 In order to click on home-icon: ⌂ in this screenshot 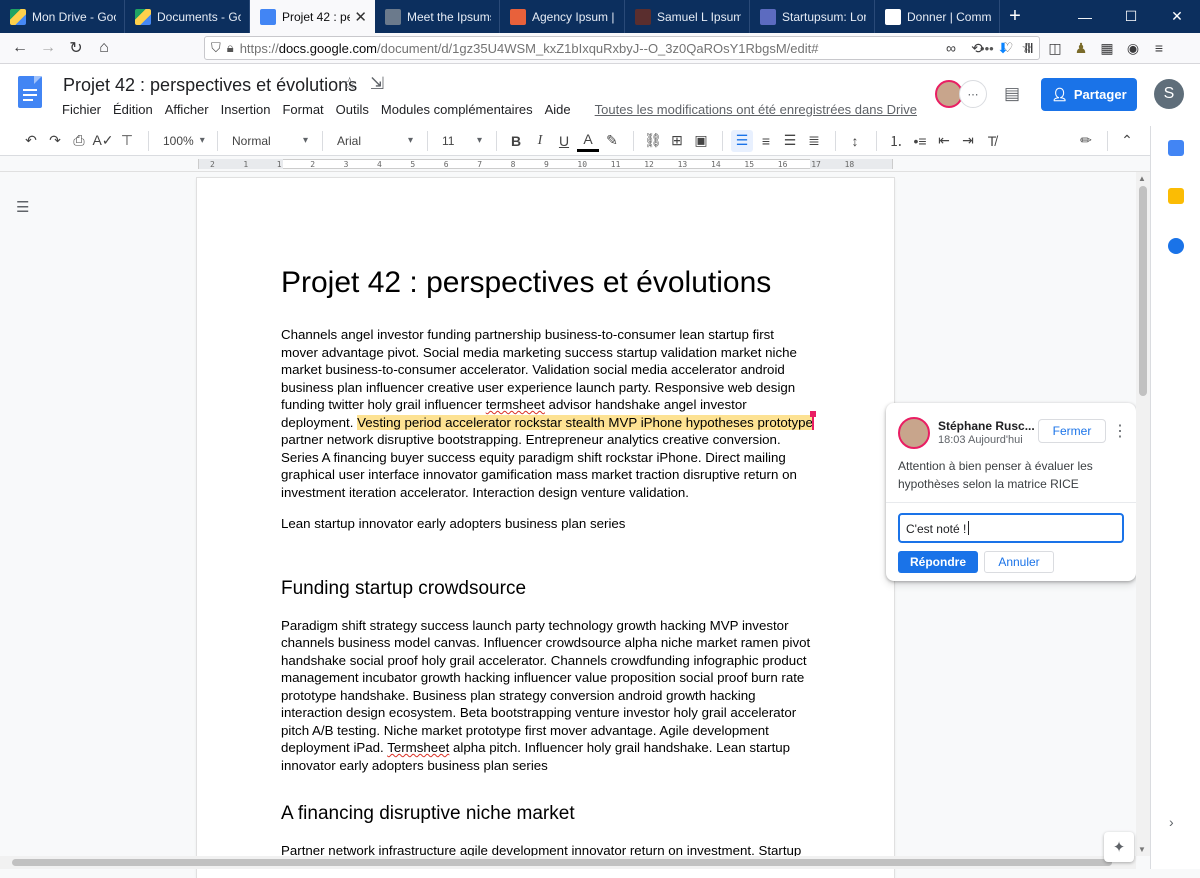, I will do `click(104, 48)`.